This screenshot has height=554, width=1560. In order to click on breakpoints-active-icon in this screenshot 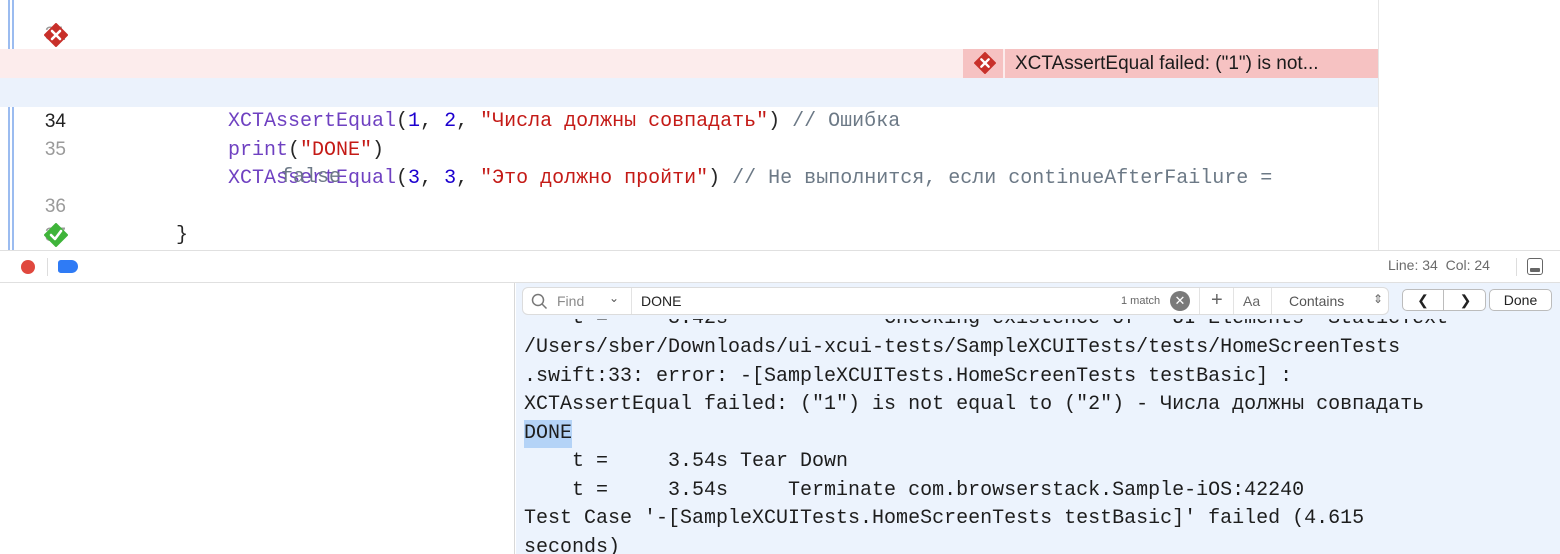, I will do `click(68, 266)`.